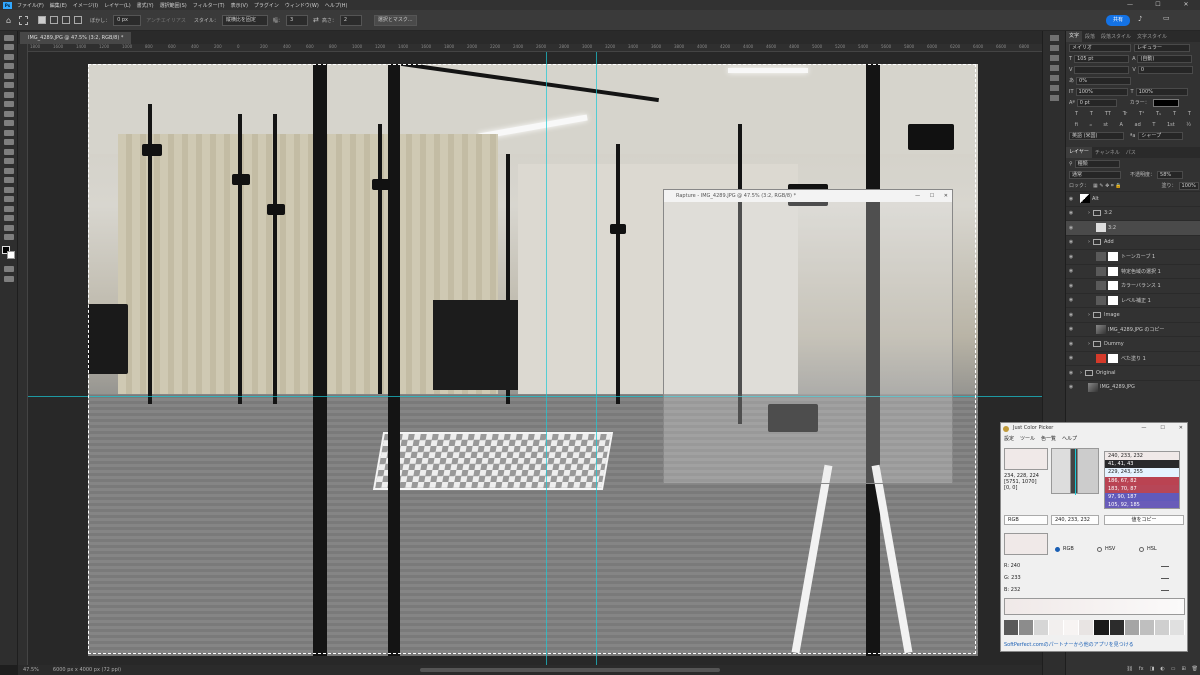 This screenshot has height=675, width=1200. Describe the element at coordinates (1091, 125) in the screenshot. I see `contextual-alternates-button: ℴ` at that location.